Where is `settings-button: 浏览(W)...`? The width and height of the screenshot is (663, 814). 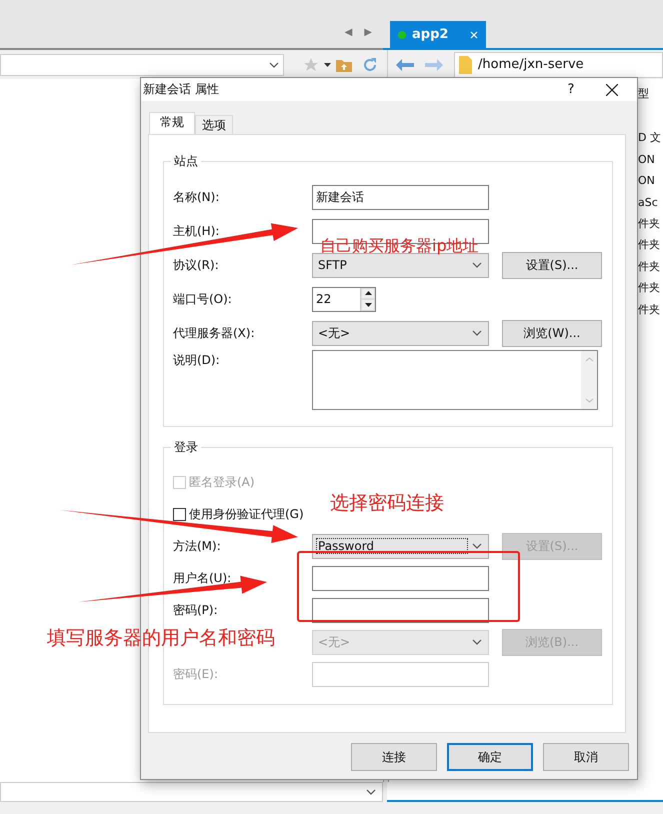 settings-button: 浏览(W)... is located at coordinates (552, 333).